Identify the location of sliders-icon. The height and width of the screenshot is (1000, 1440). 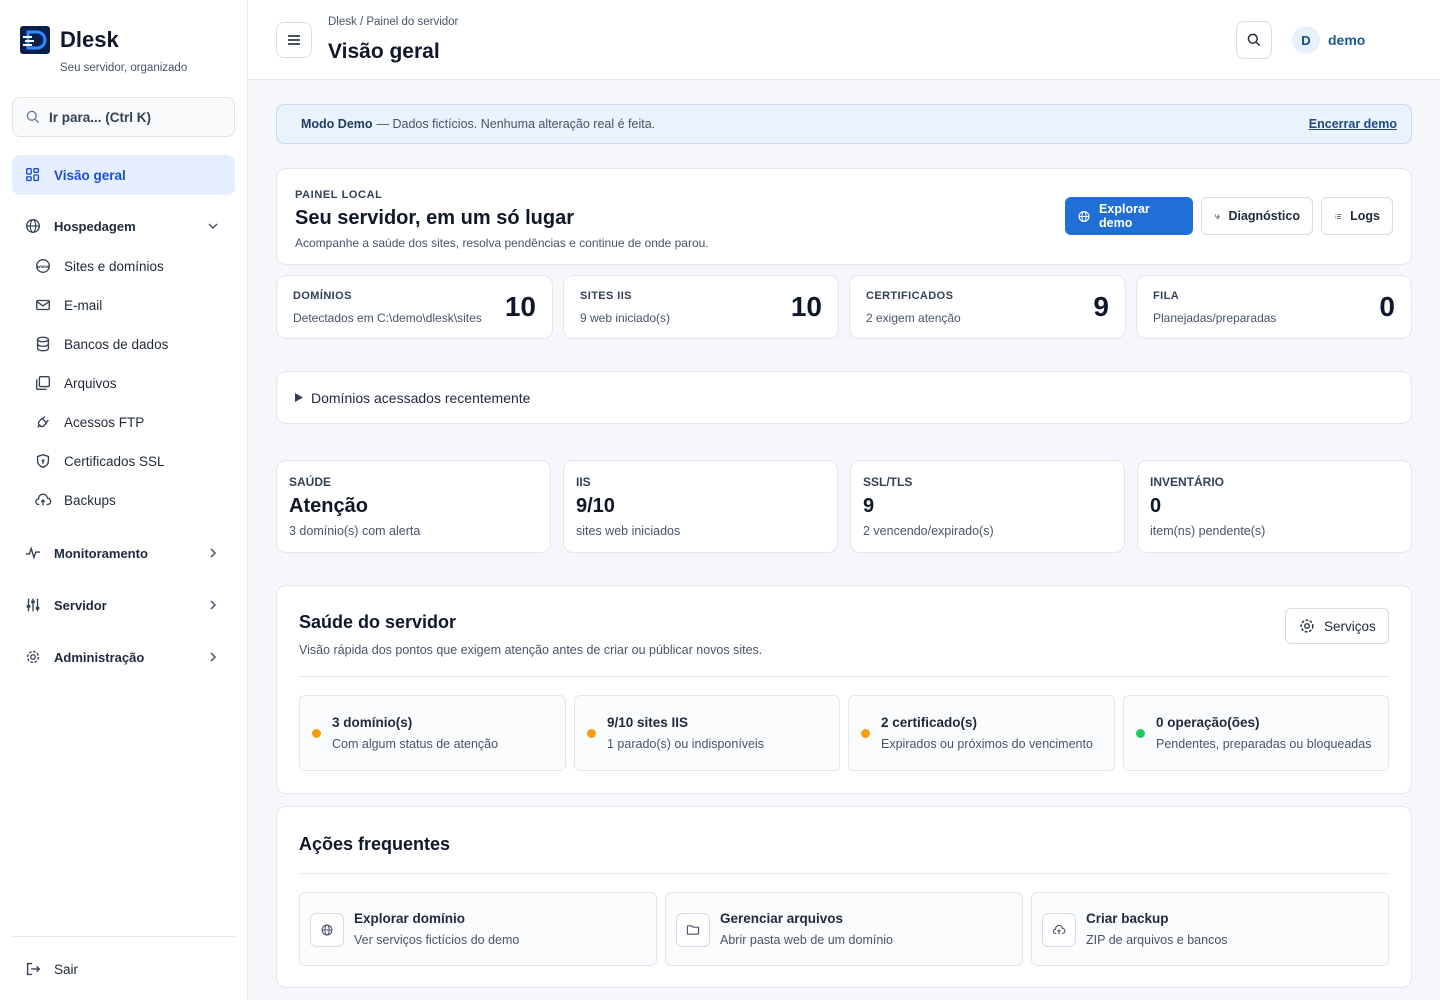
(33, 605).